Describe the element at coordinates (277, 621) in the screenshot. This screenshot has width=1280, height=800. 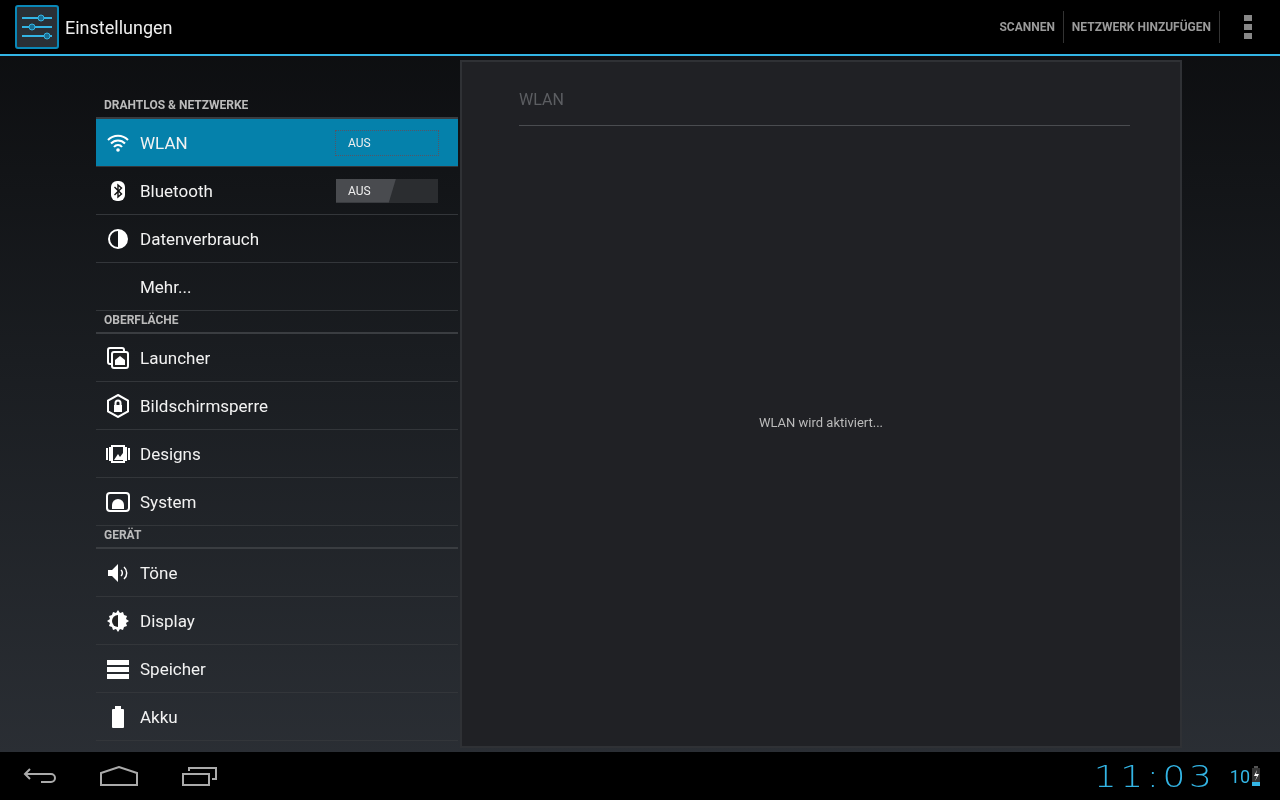
I see `settings-item: Display` at that location.